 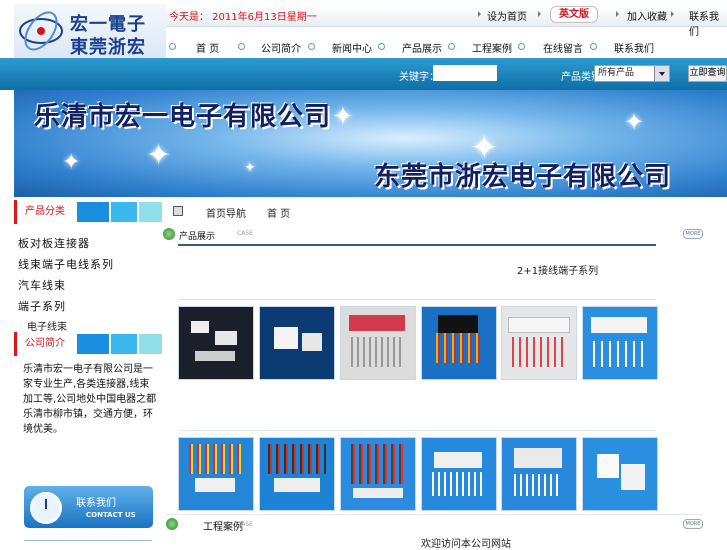 What do you see at coordinates (417, 245) in the screenshot?
I see `product-strip-top` at bounding box center [417, 245].